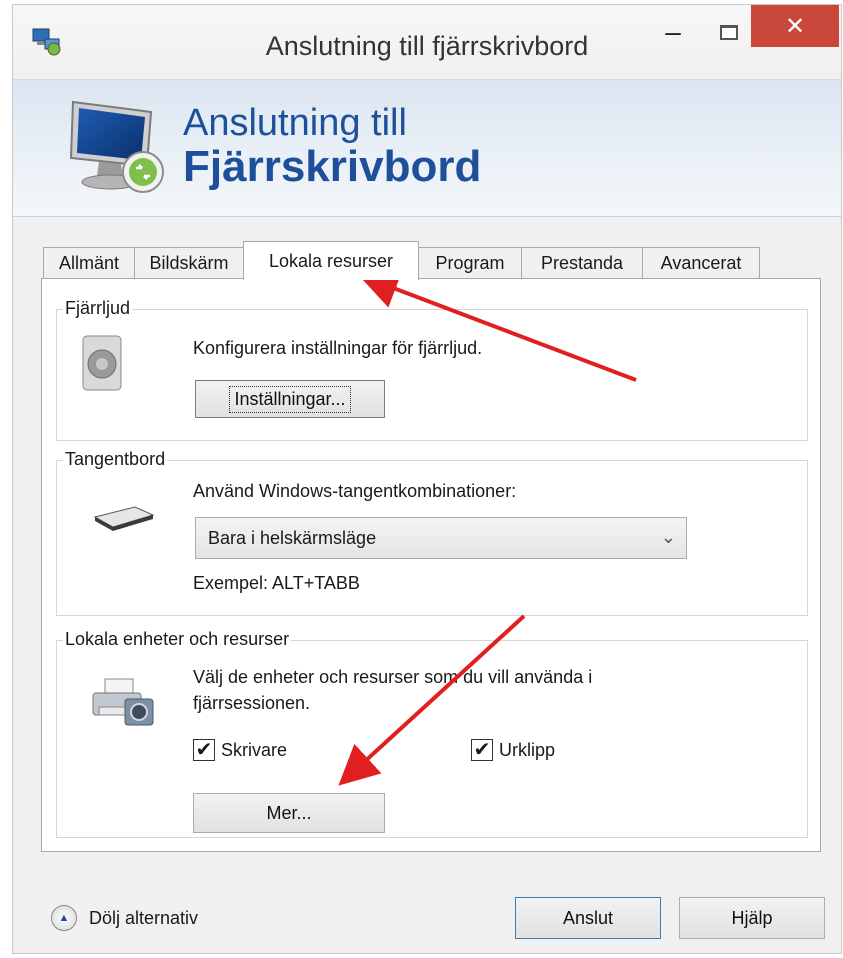 The width and height of the screenshot is (843, 958). What do you see at coordinates (102, 363) in the screenshot?
I see `speaker-icon` at bounding box center [102, 363].